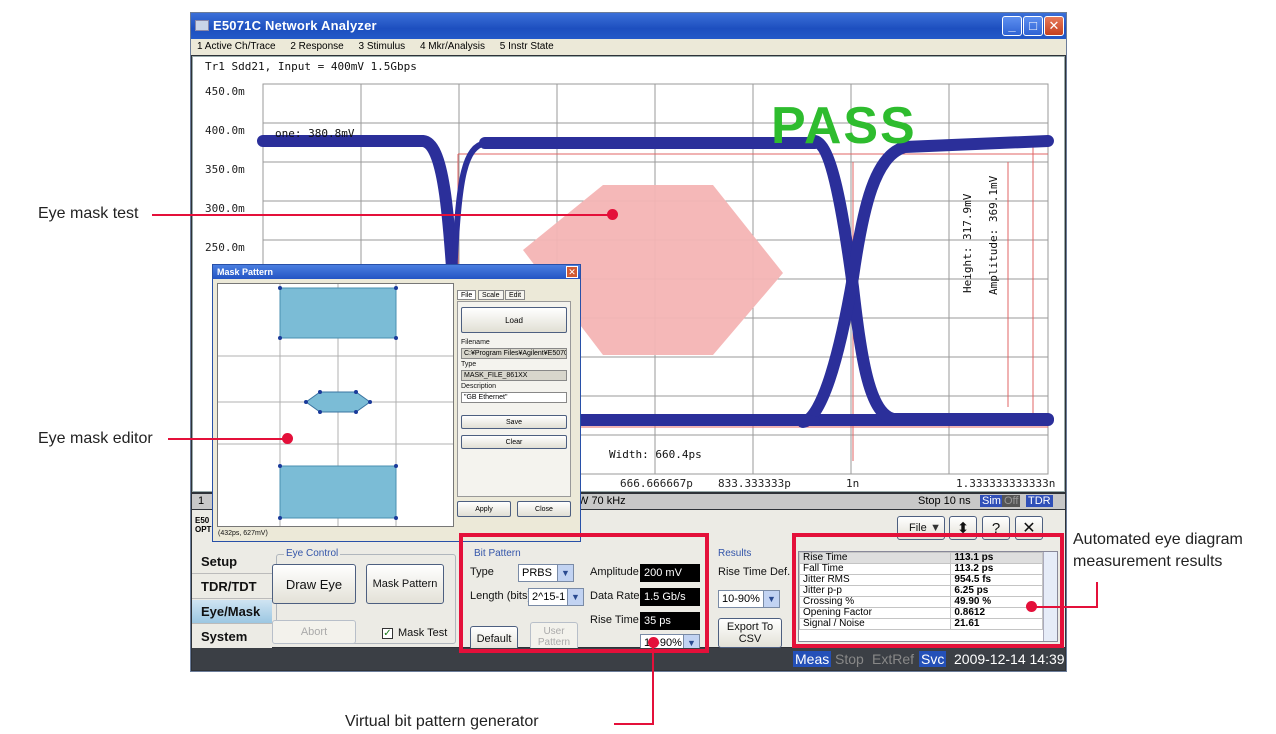 The image size is (1276, 734). Describe the element at coordinates (202, 25) in the screenshot. I see `app-icon` at that location.